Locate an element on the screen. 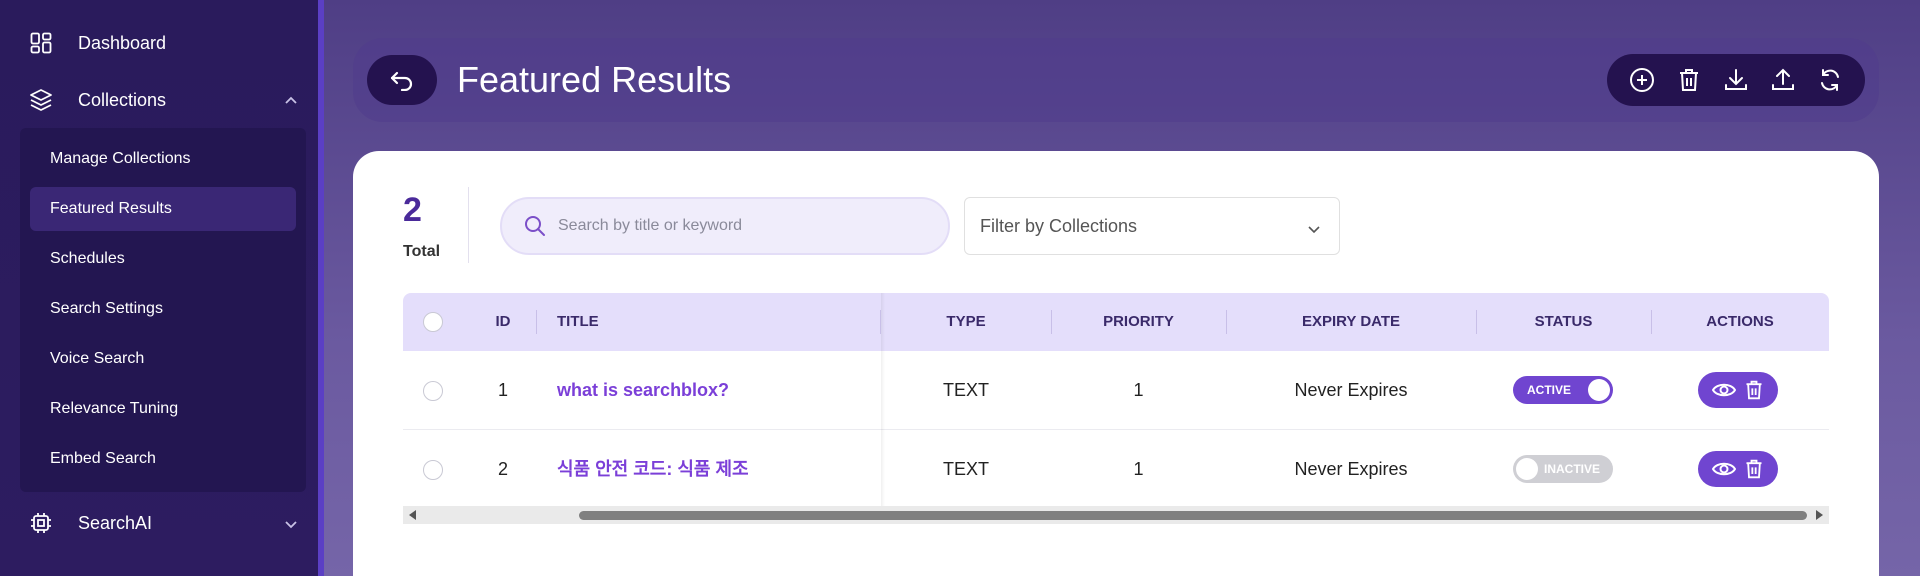 The image size is (1920, 576). download-button is located at coordinates (1736, 80).